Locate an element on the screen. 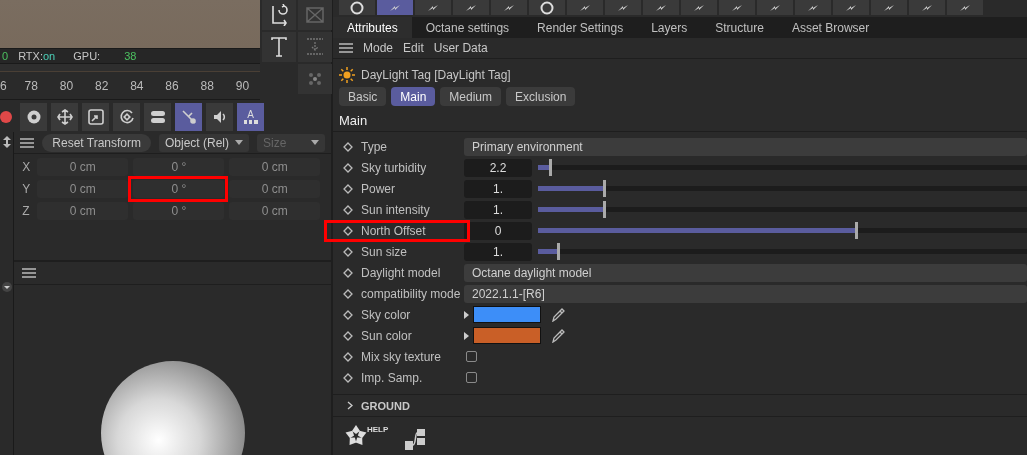  panel-tab: Structure is located at coordinates (739, 27).